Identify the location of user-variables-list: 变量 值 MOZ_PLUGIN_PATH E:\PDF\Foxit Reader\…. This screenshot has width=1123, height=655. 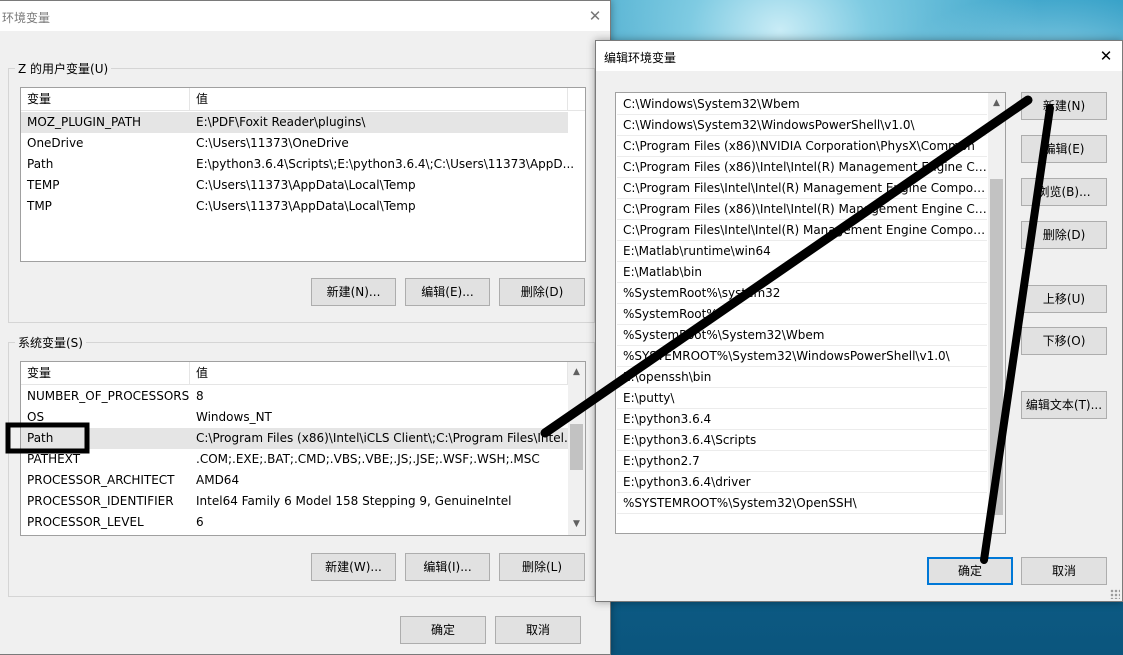
(303, 174).